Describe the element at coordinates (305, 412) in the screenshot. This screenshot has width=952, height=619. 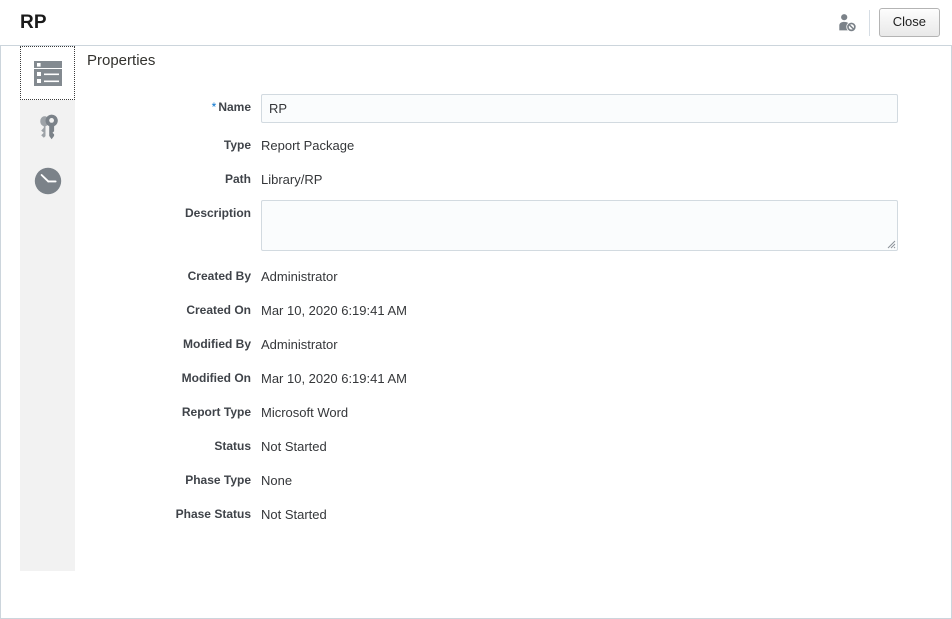
I see `value-report-type: Microsoft Word` at that location.